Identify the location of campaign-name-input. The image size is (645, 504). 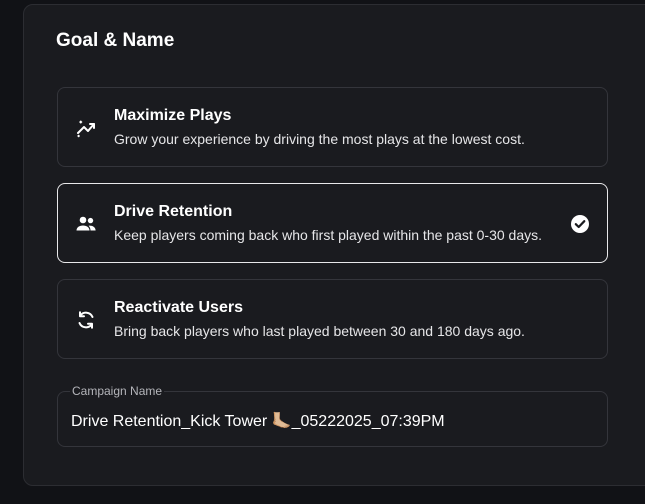
(331, 421).